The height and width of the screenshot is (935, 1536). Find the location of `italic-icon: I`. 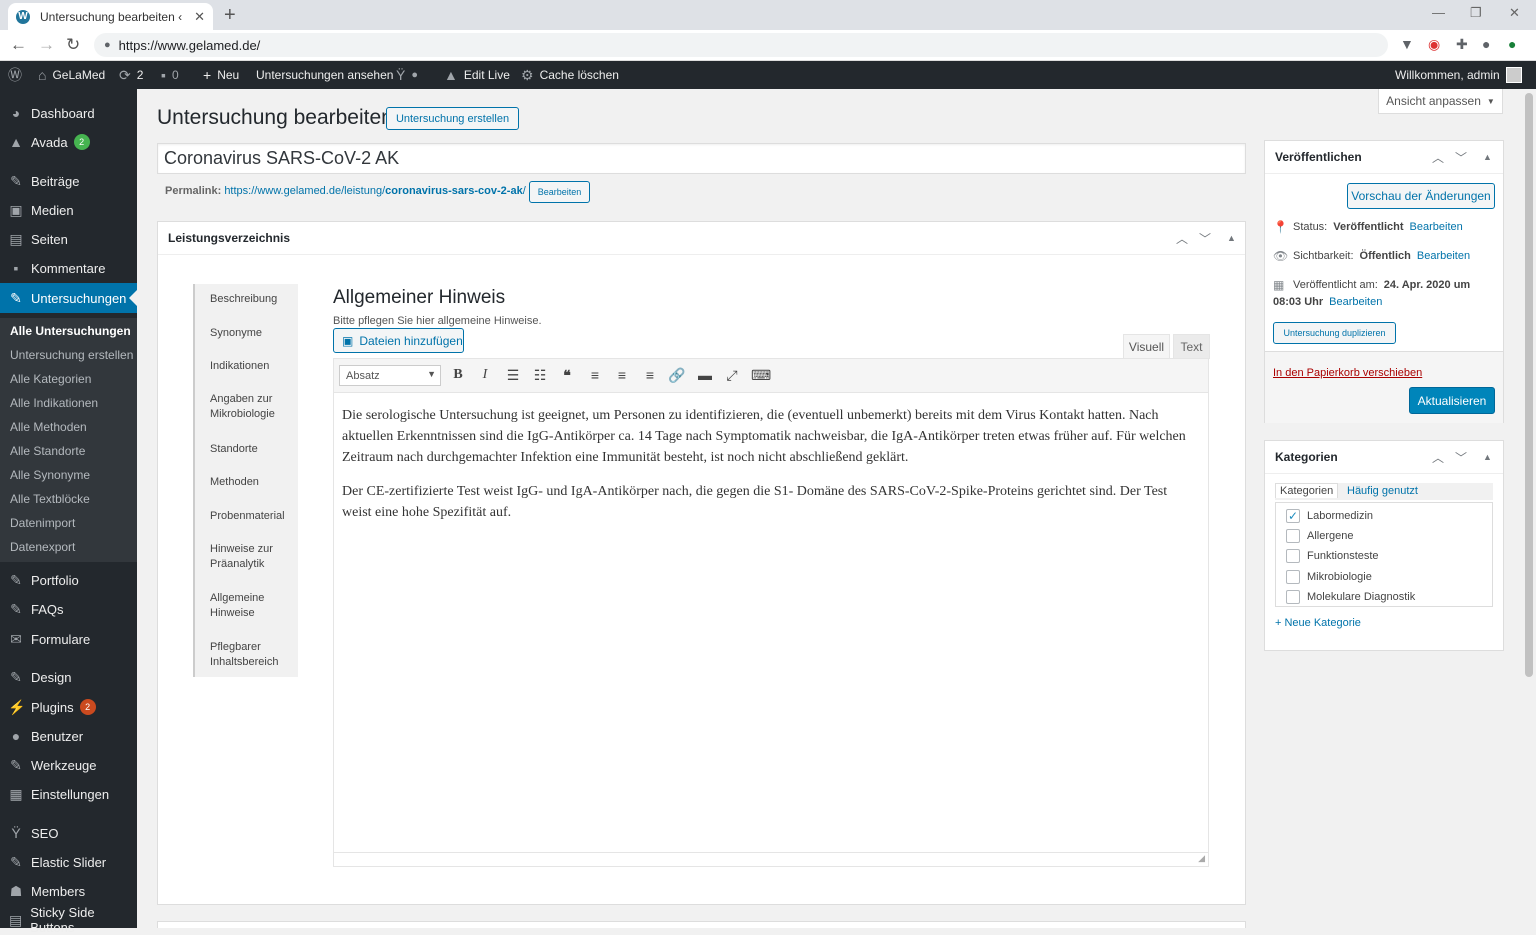

italic-icon: I is located at coordinates (485, 375).